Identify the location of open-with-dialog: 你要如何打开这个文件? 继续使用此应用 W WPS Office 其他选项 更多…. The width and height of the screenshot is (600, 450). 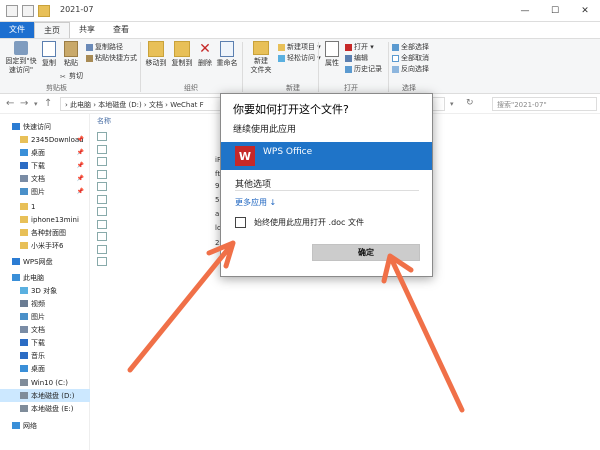
(326, 185).